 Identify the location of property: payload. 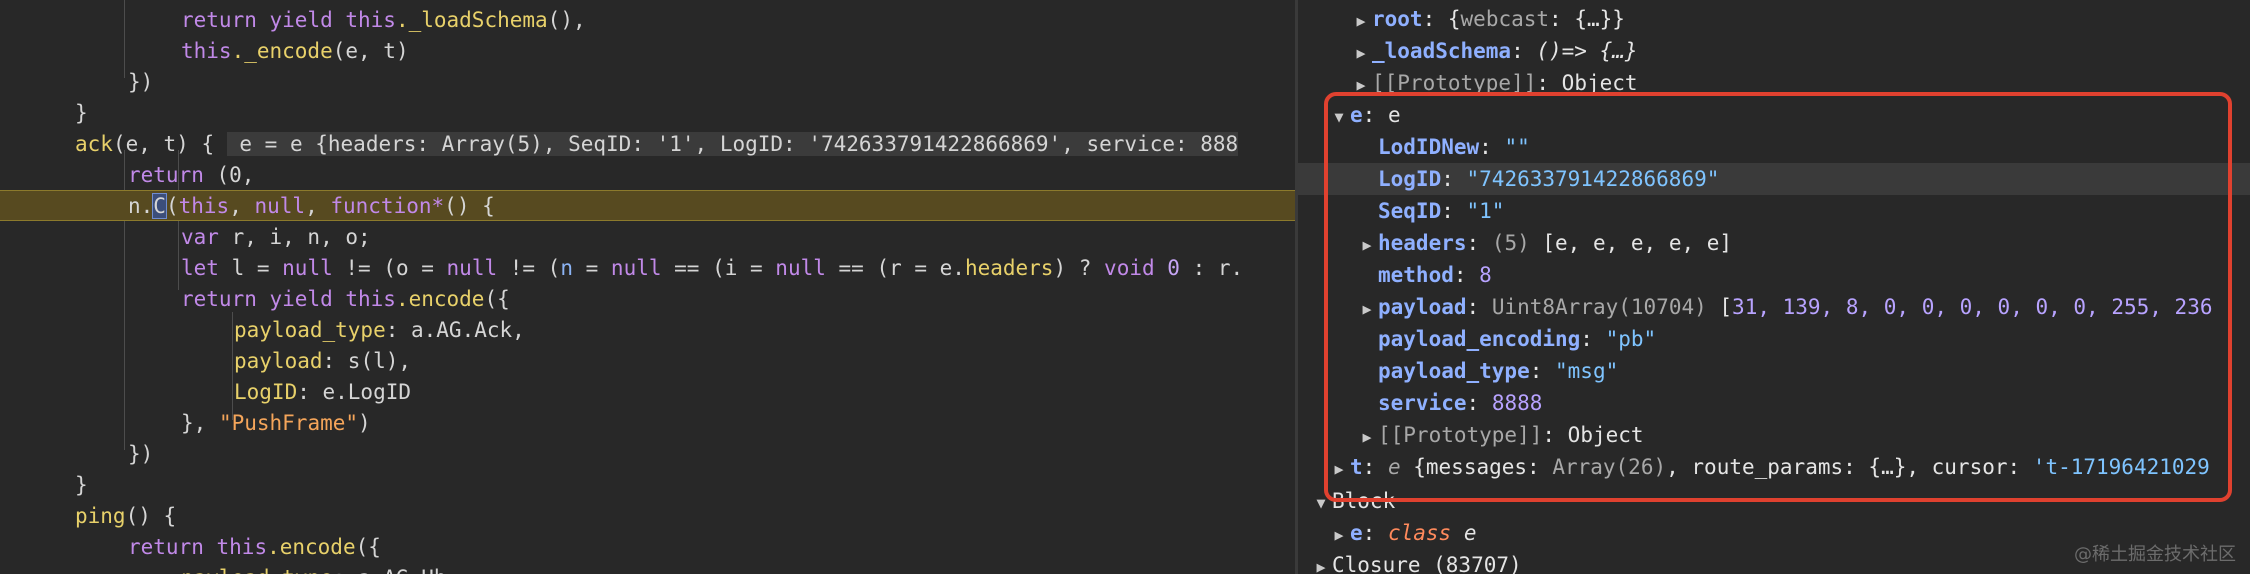
(278, 361).